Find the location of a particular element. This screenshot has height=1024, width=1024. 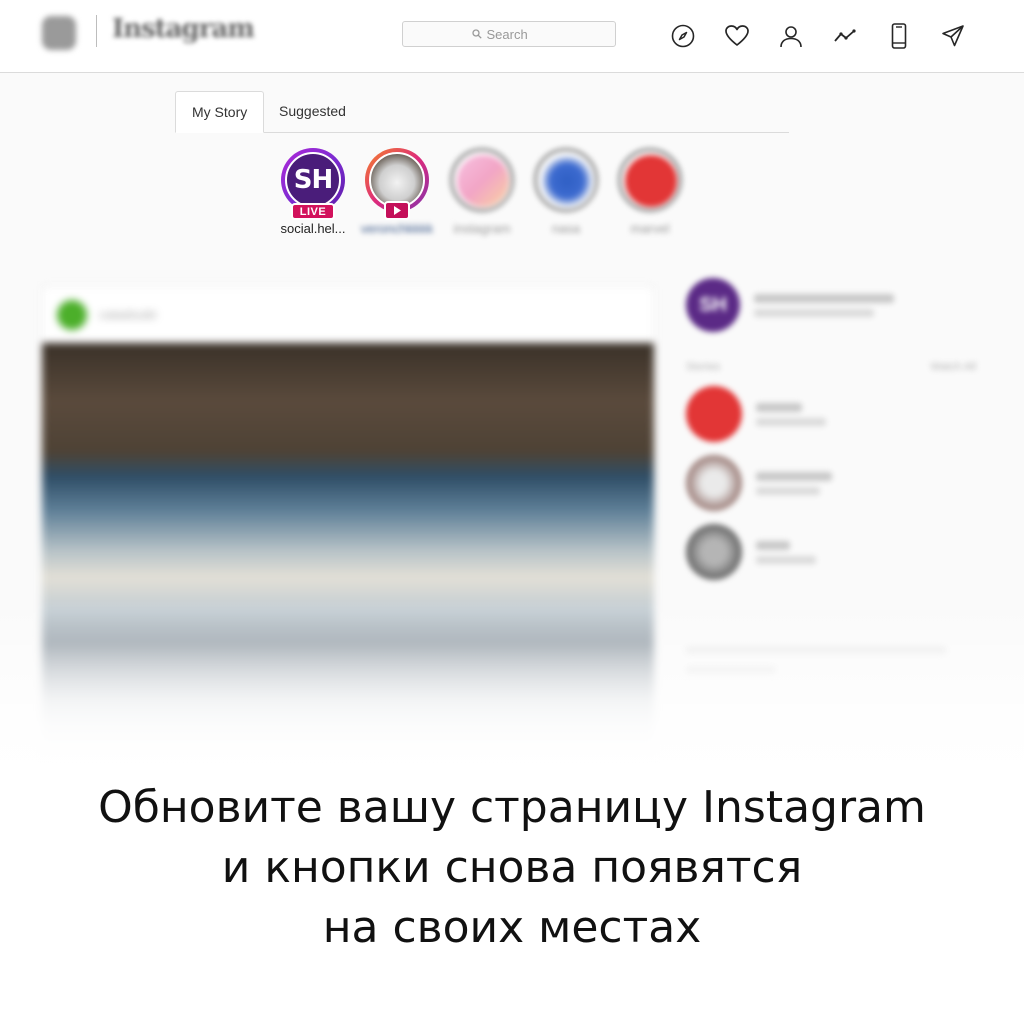

search-input is located at coordinates (516, 34).